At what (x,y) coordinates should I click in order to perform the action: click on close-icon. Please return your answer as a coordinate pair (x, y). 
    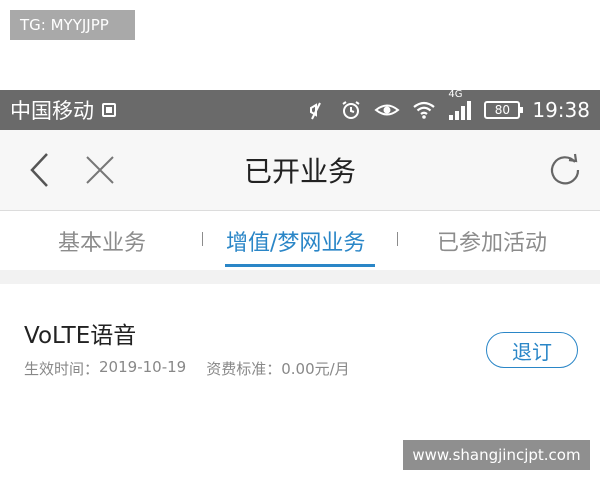
    Looking at the image, I should click on (100, 170).